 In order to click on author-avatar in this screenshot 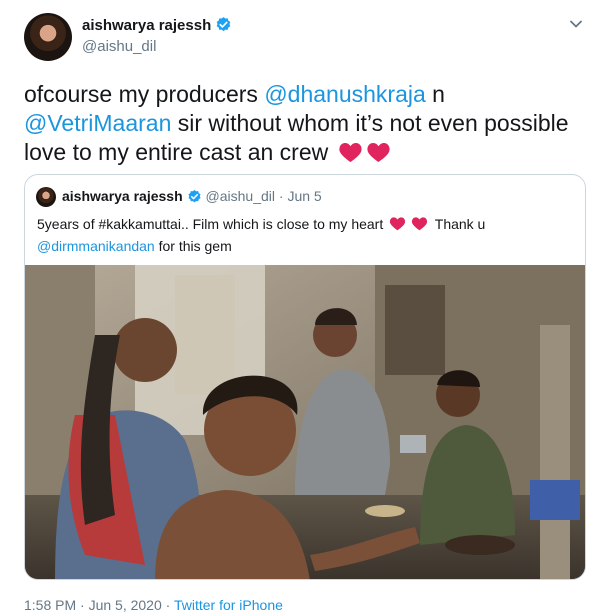, I will do `click(48, 37)`.